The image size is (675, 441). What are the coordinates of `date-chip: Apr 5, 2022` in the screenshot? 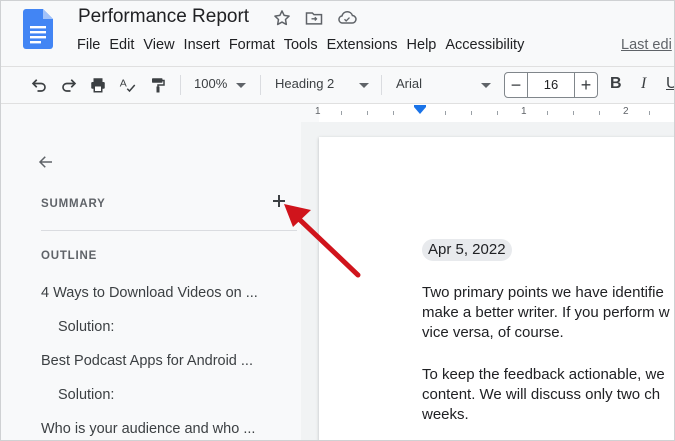 It's located at (467, 250).